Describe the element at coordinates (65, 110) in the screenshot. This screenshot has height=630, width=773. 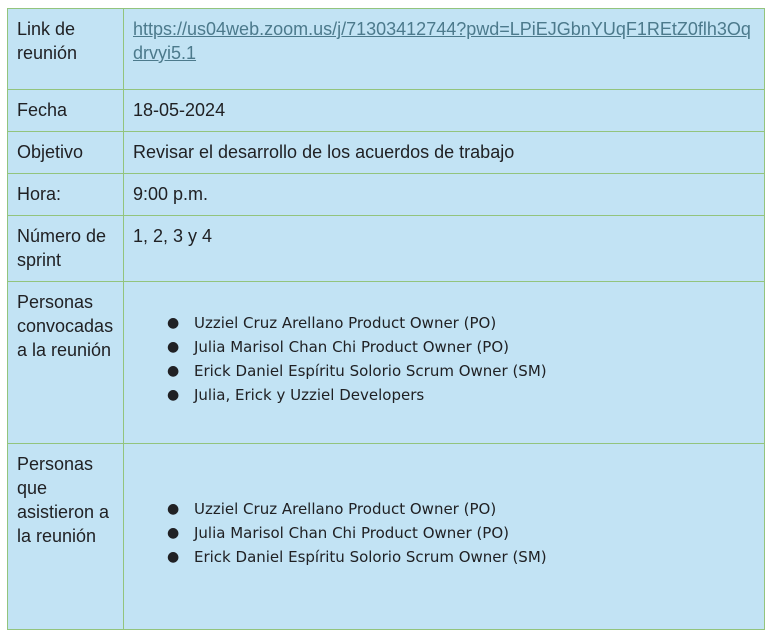
I see `date-label: Fecha` at that location.